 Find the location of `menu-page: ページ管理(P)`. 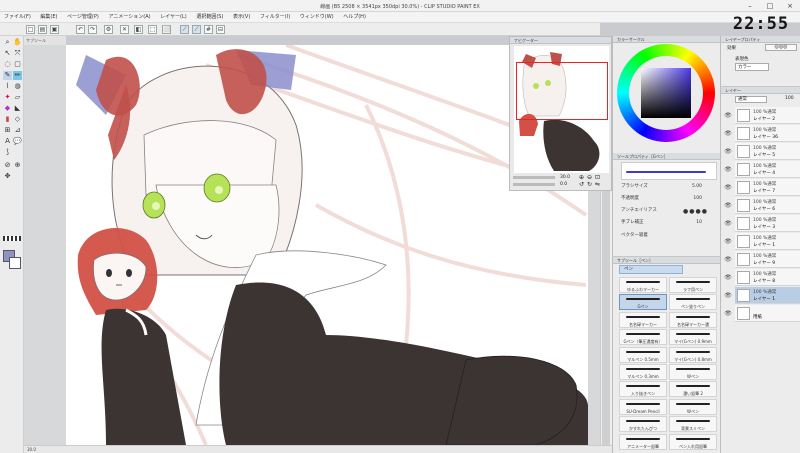

menu-page: ページ管理(P) is located at coordinates (83, 17).